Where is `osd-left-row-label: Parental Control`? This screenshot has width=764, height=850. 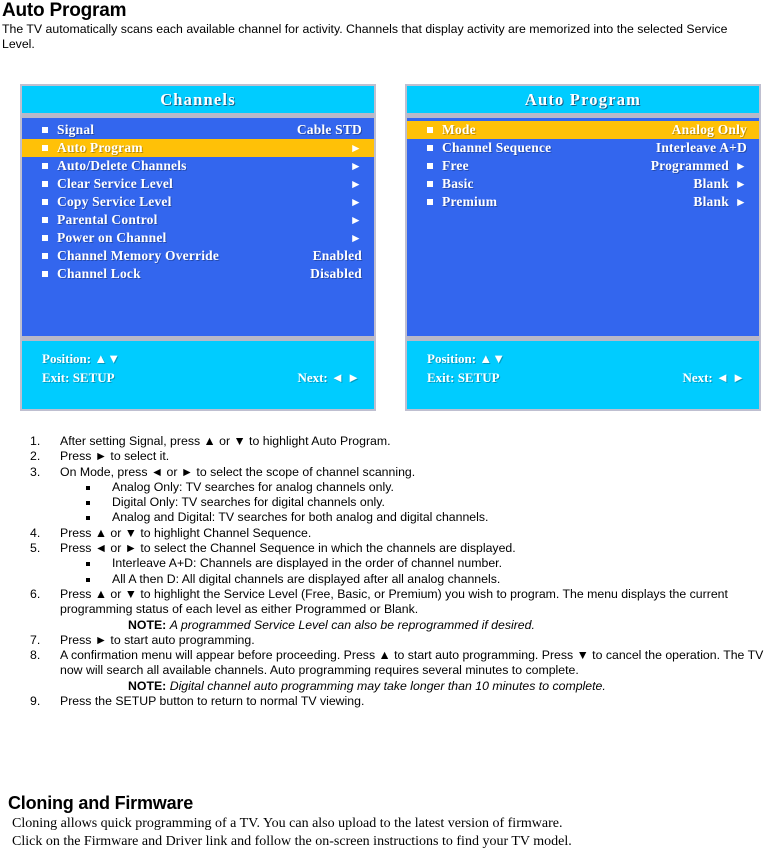
osd-left-row-label: Parental Control is located at coordinates (107, 219).